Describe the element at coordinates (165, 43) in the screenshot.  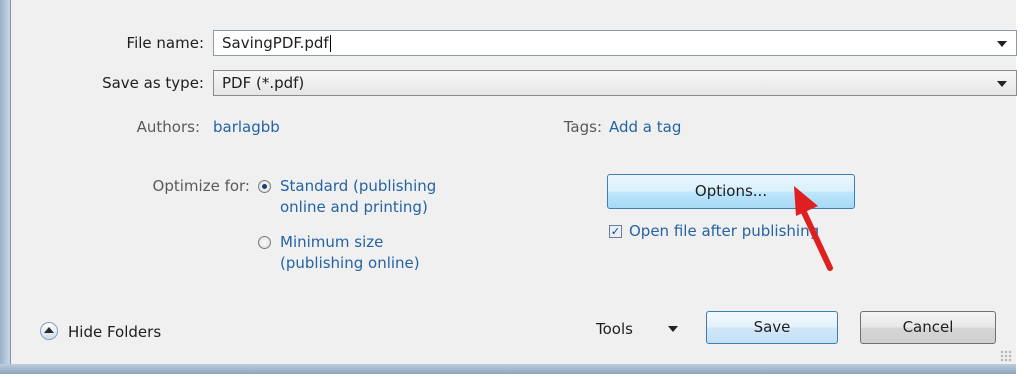
I see `file-name-label: File name:` at that location.